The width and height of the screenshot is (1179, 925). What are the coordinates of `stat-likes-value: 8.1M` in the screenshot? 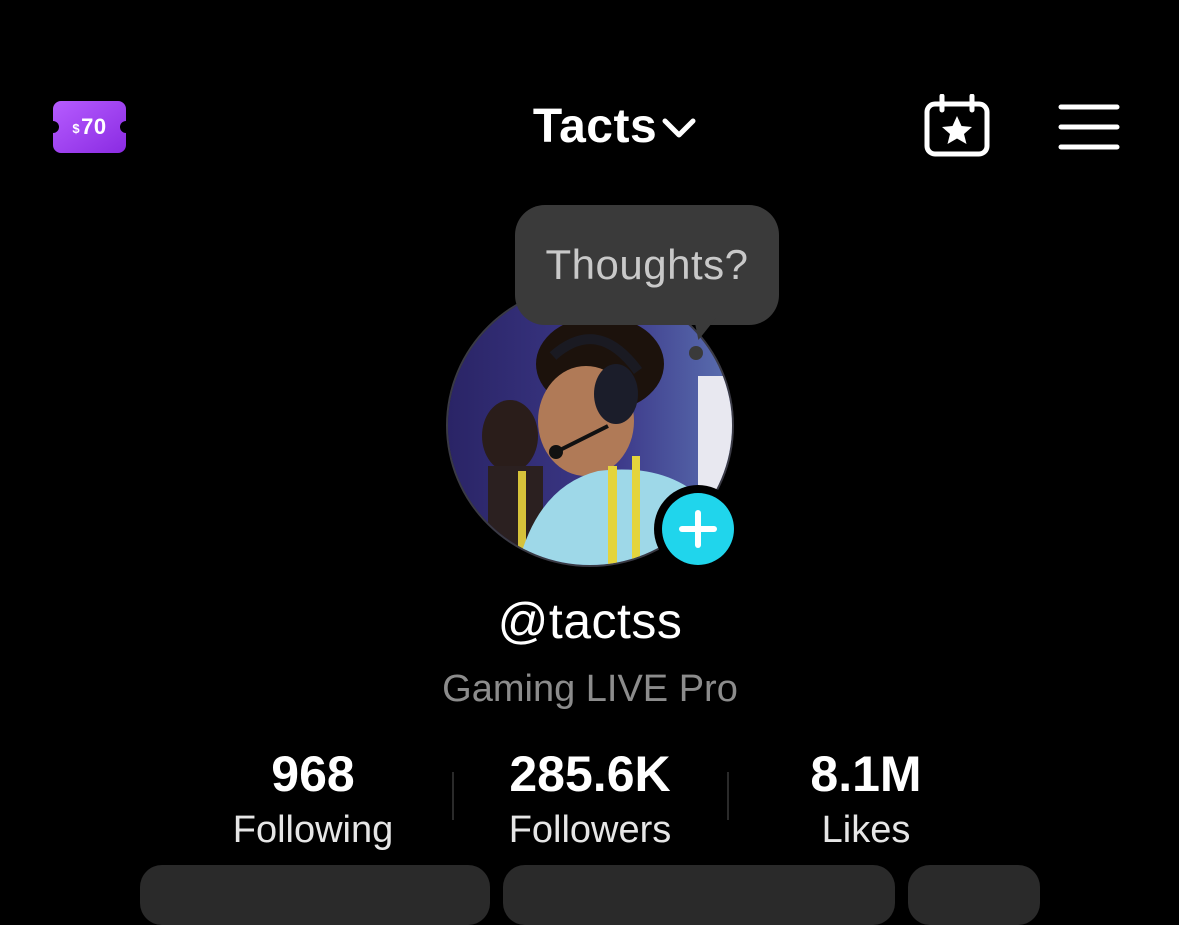 It's located at (866, 774).